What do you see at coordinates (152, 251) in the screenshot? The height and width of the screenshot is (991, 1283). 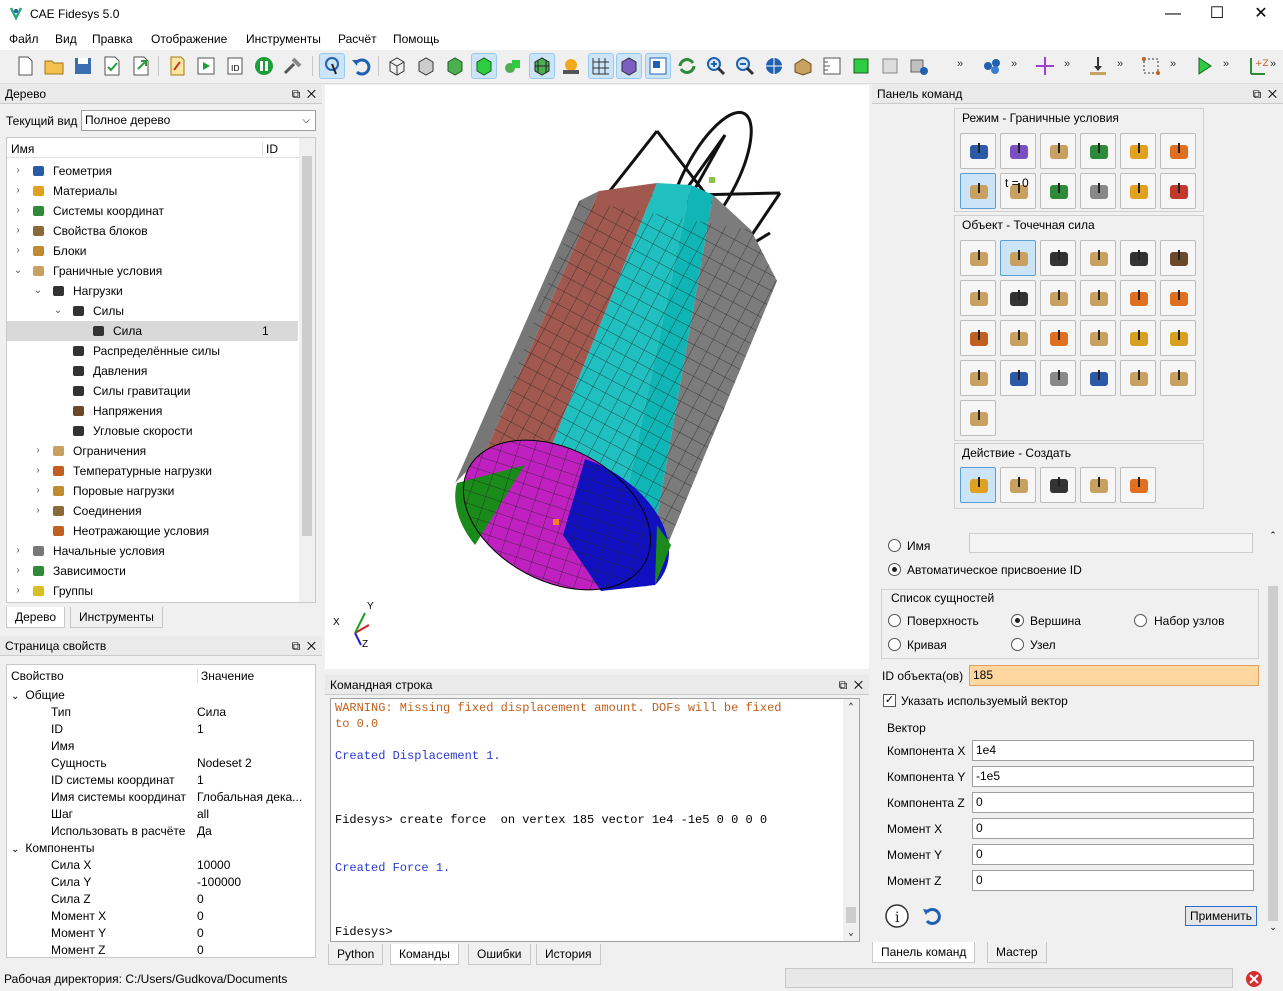 I see `tree-item: › Блоки` at bounding box center [152, 251].